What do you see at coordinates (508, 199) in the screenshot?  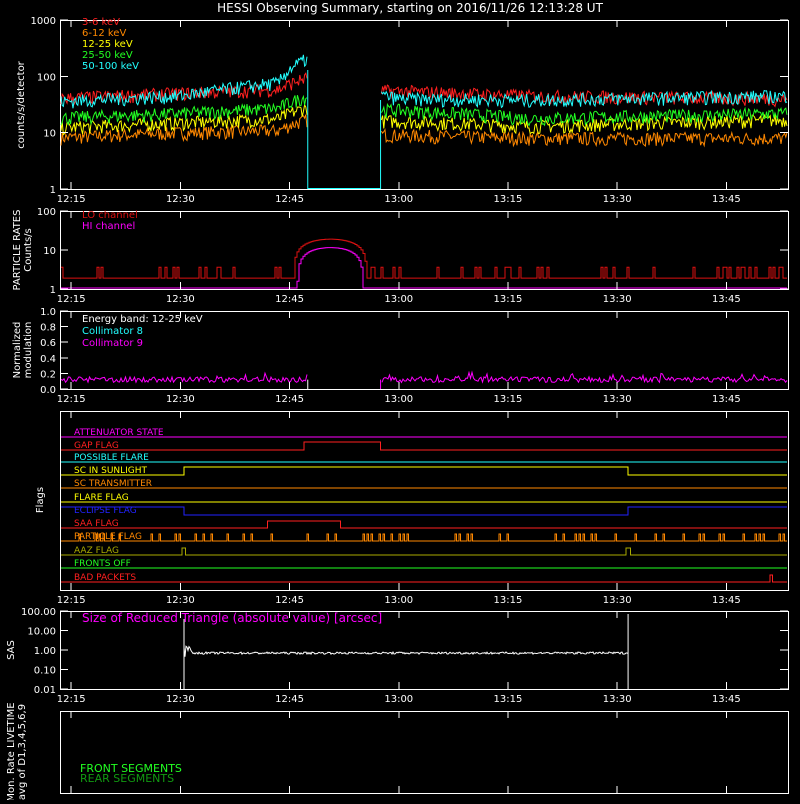 I see `counts-xtick-label: 13:15` at bounding box center [508, 199].